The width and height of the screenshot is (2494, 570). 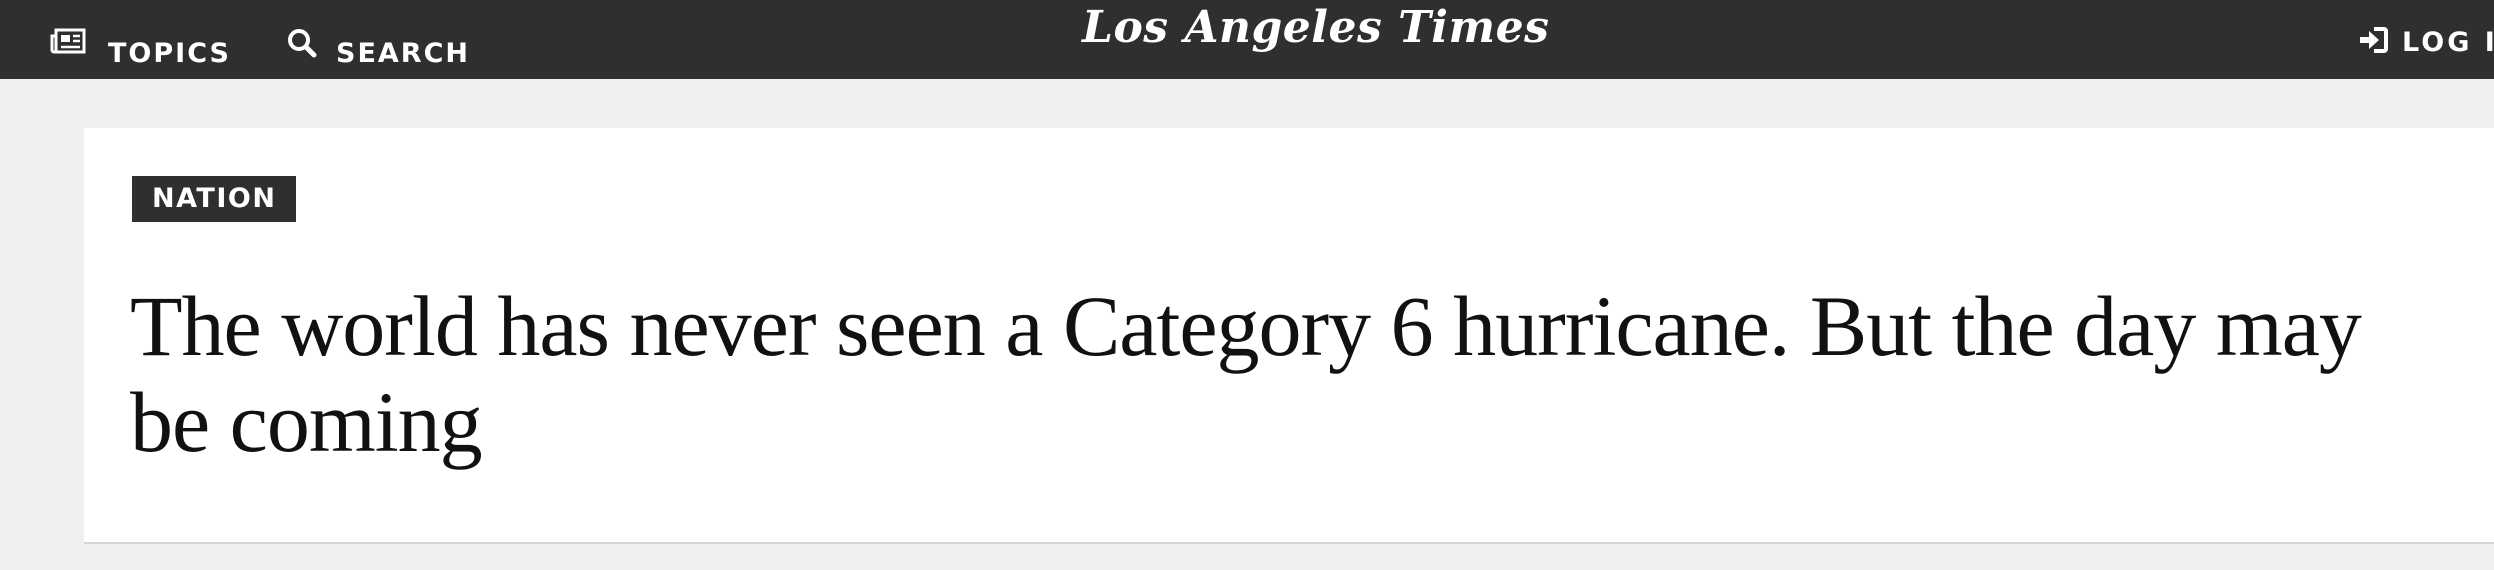 I want to click on search-label: SEARCH, so click(x=403, y=53).